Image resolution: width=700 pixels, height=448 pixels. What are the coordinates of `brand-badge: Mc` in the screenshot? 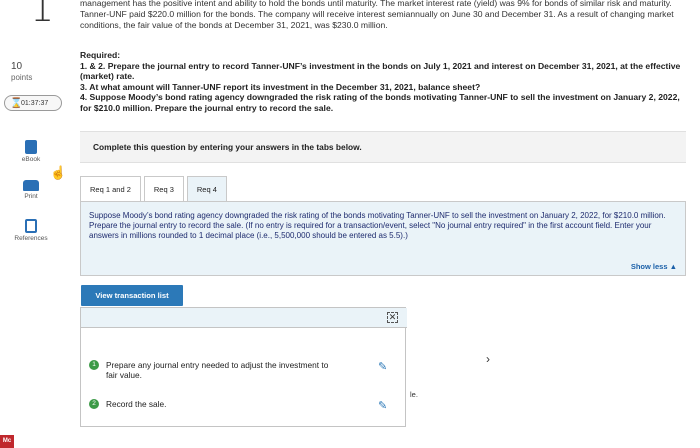 It's located at (7, 441).